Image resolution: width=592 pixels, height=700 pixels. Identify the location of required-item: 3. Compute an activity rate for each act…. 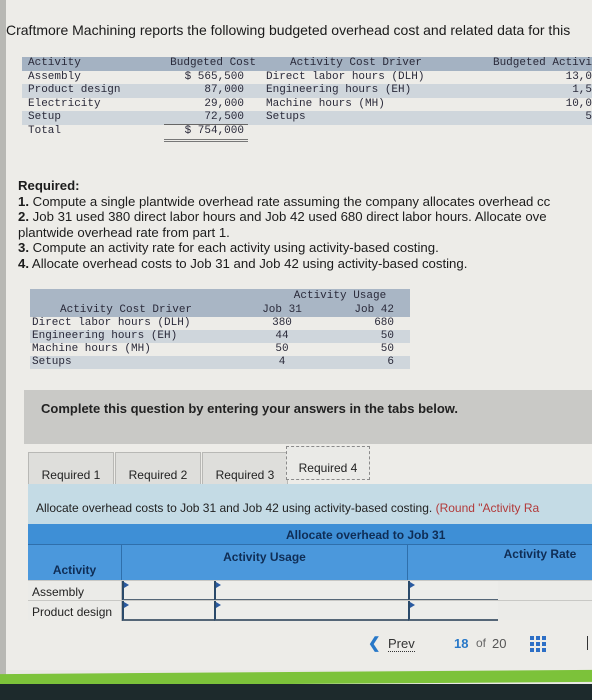
(305, 248).